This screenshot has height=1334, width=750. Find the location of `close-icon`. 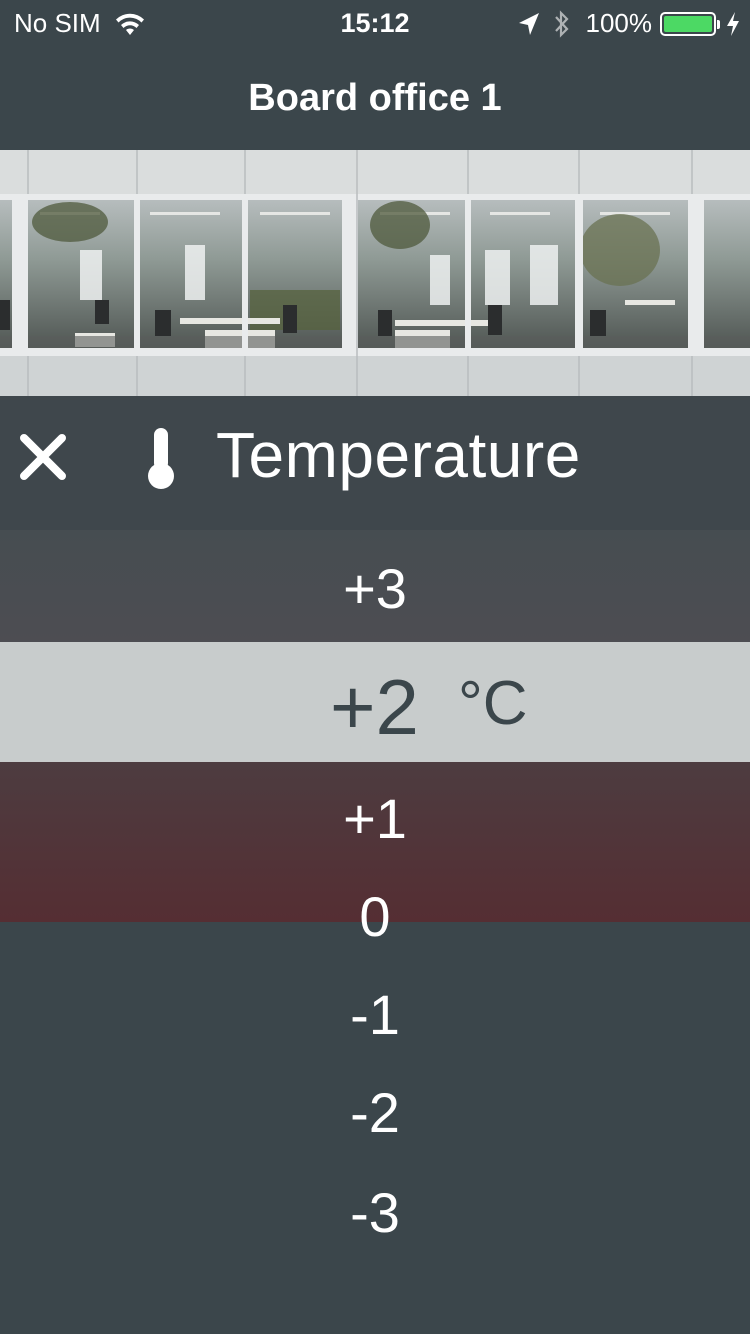

close-icon is located at coordinates (43, 457).